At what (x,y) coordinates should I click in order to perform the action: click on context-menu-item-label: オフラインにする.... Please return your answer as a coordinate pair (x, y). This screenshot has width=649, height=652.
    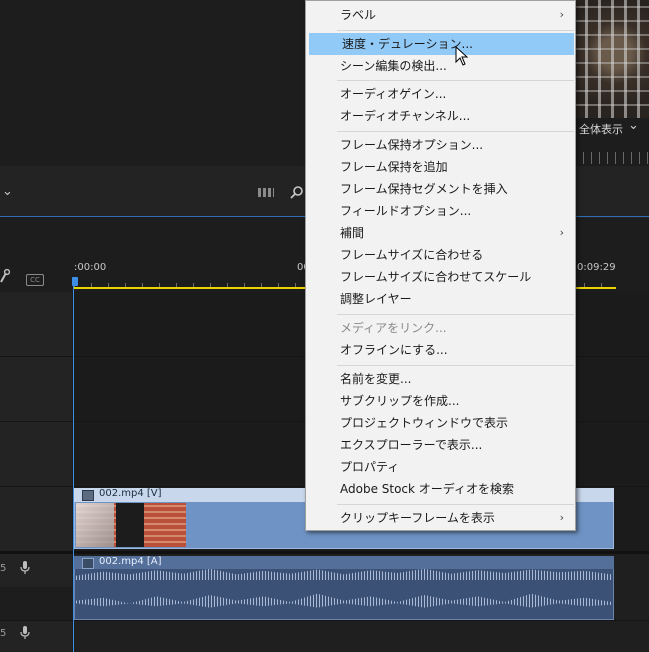
    Looking at the image, I should click on (394, 350).